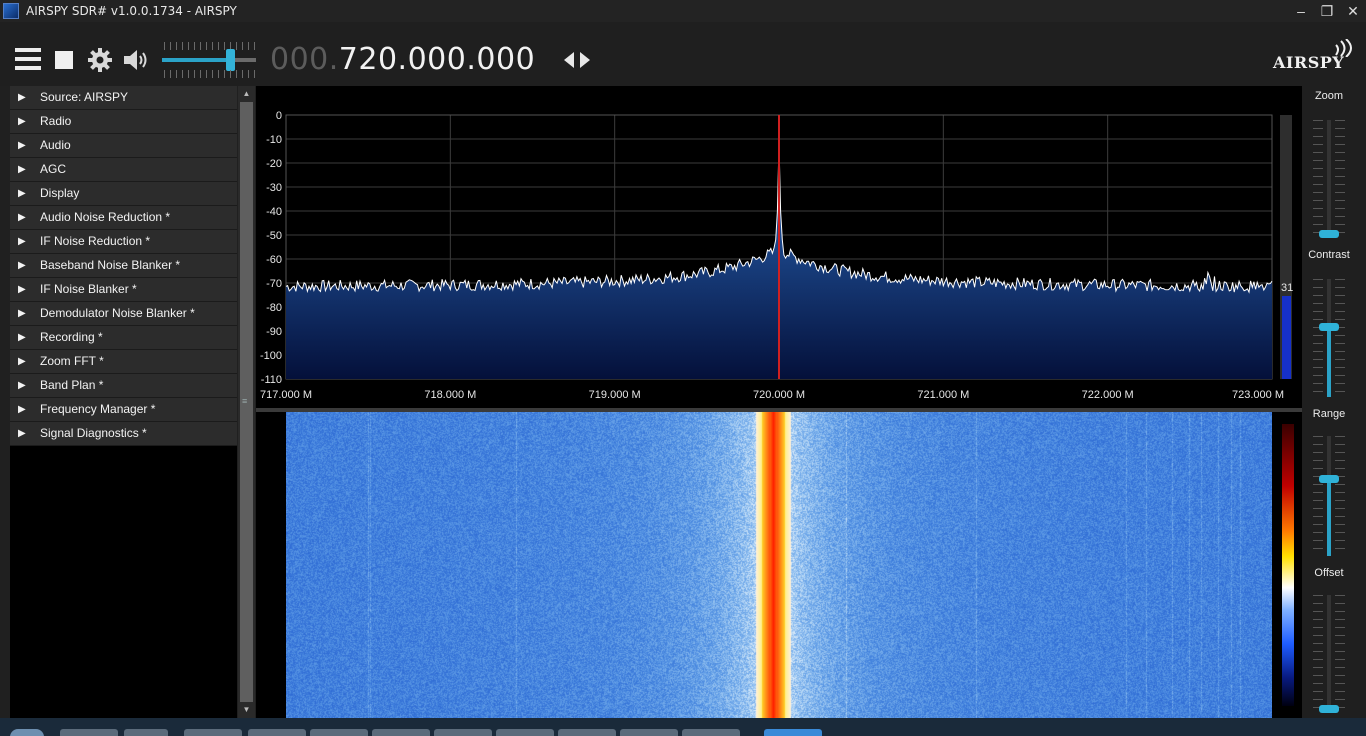  What do you see at coordinates (123, 338) in the screenshot?
I see `plugin-section-item: ▶ Recording *` at bounding box center [123, 338].